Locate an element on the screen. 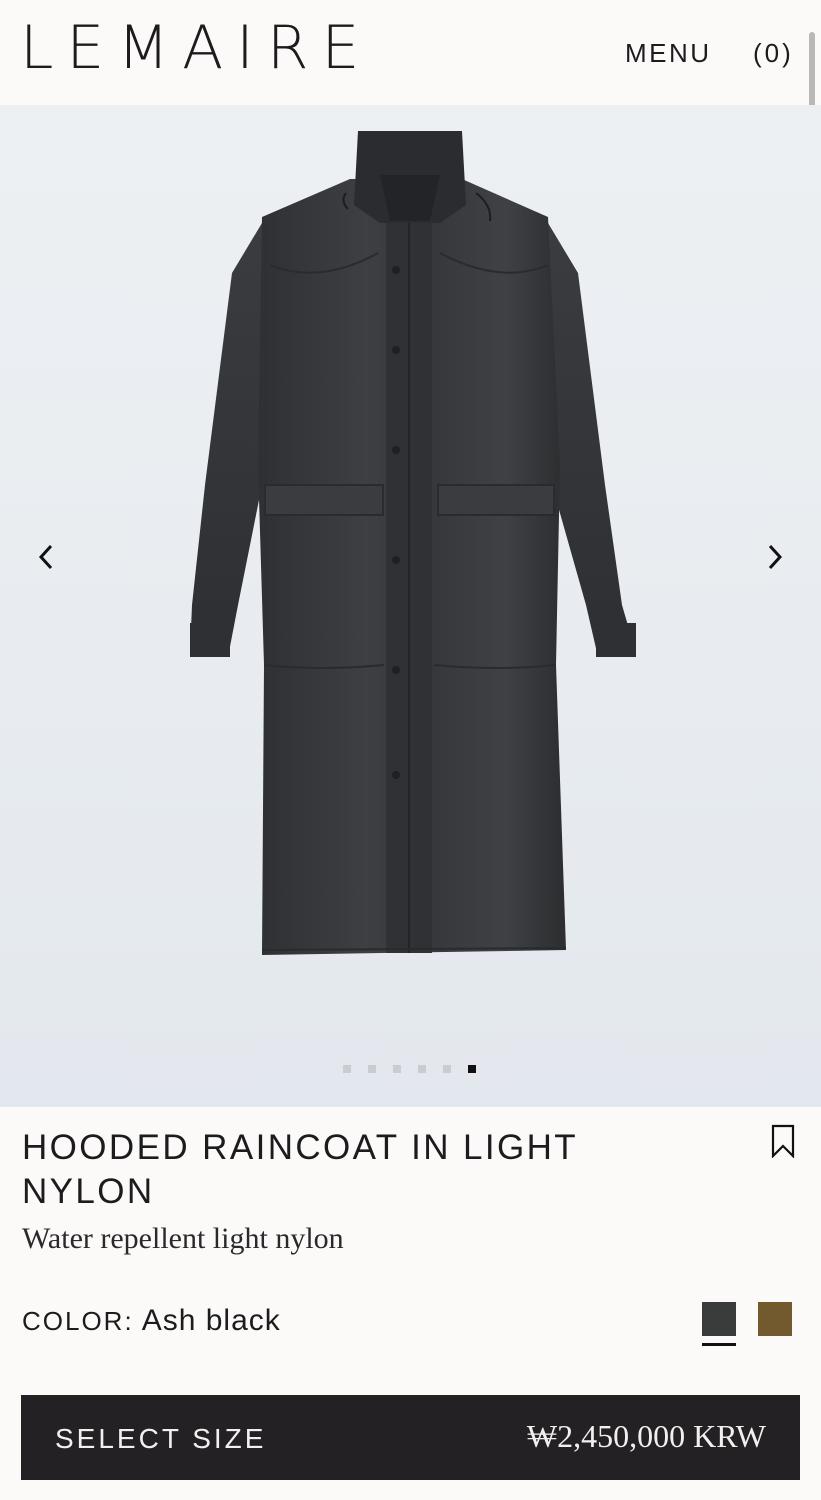  select-size-button: SELECT SIZE ₩2,450,000 KRW is located at coordinates (410, 1437).